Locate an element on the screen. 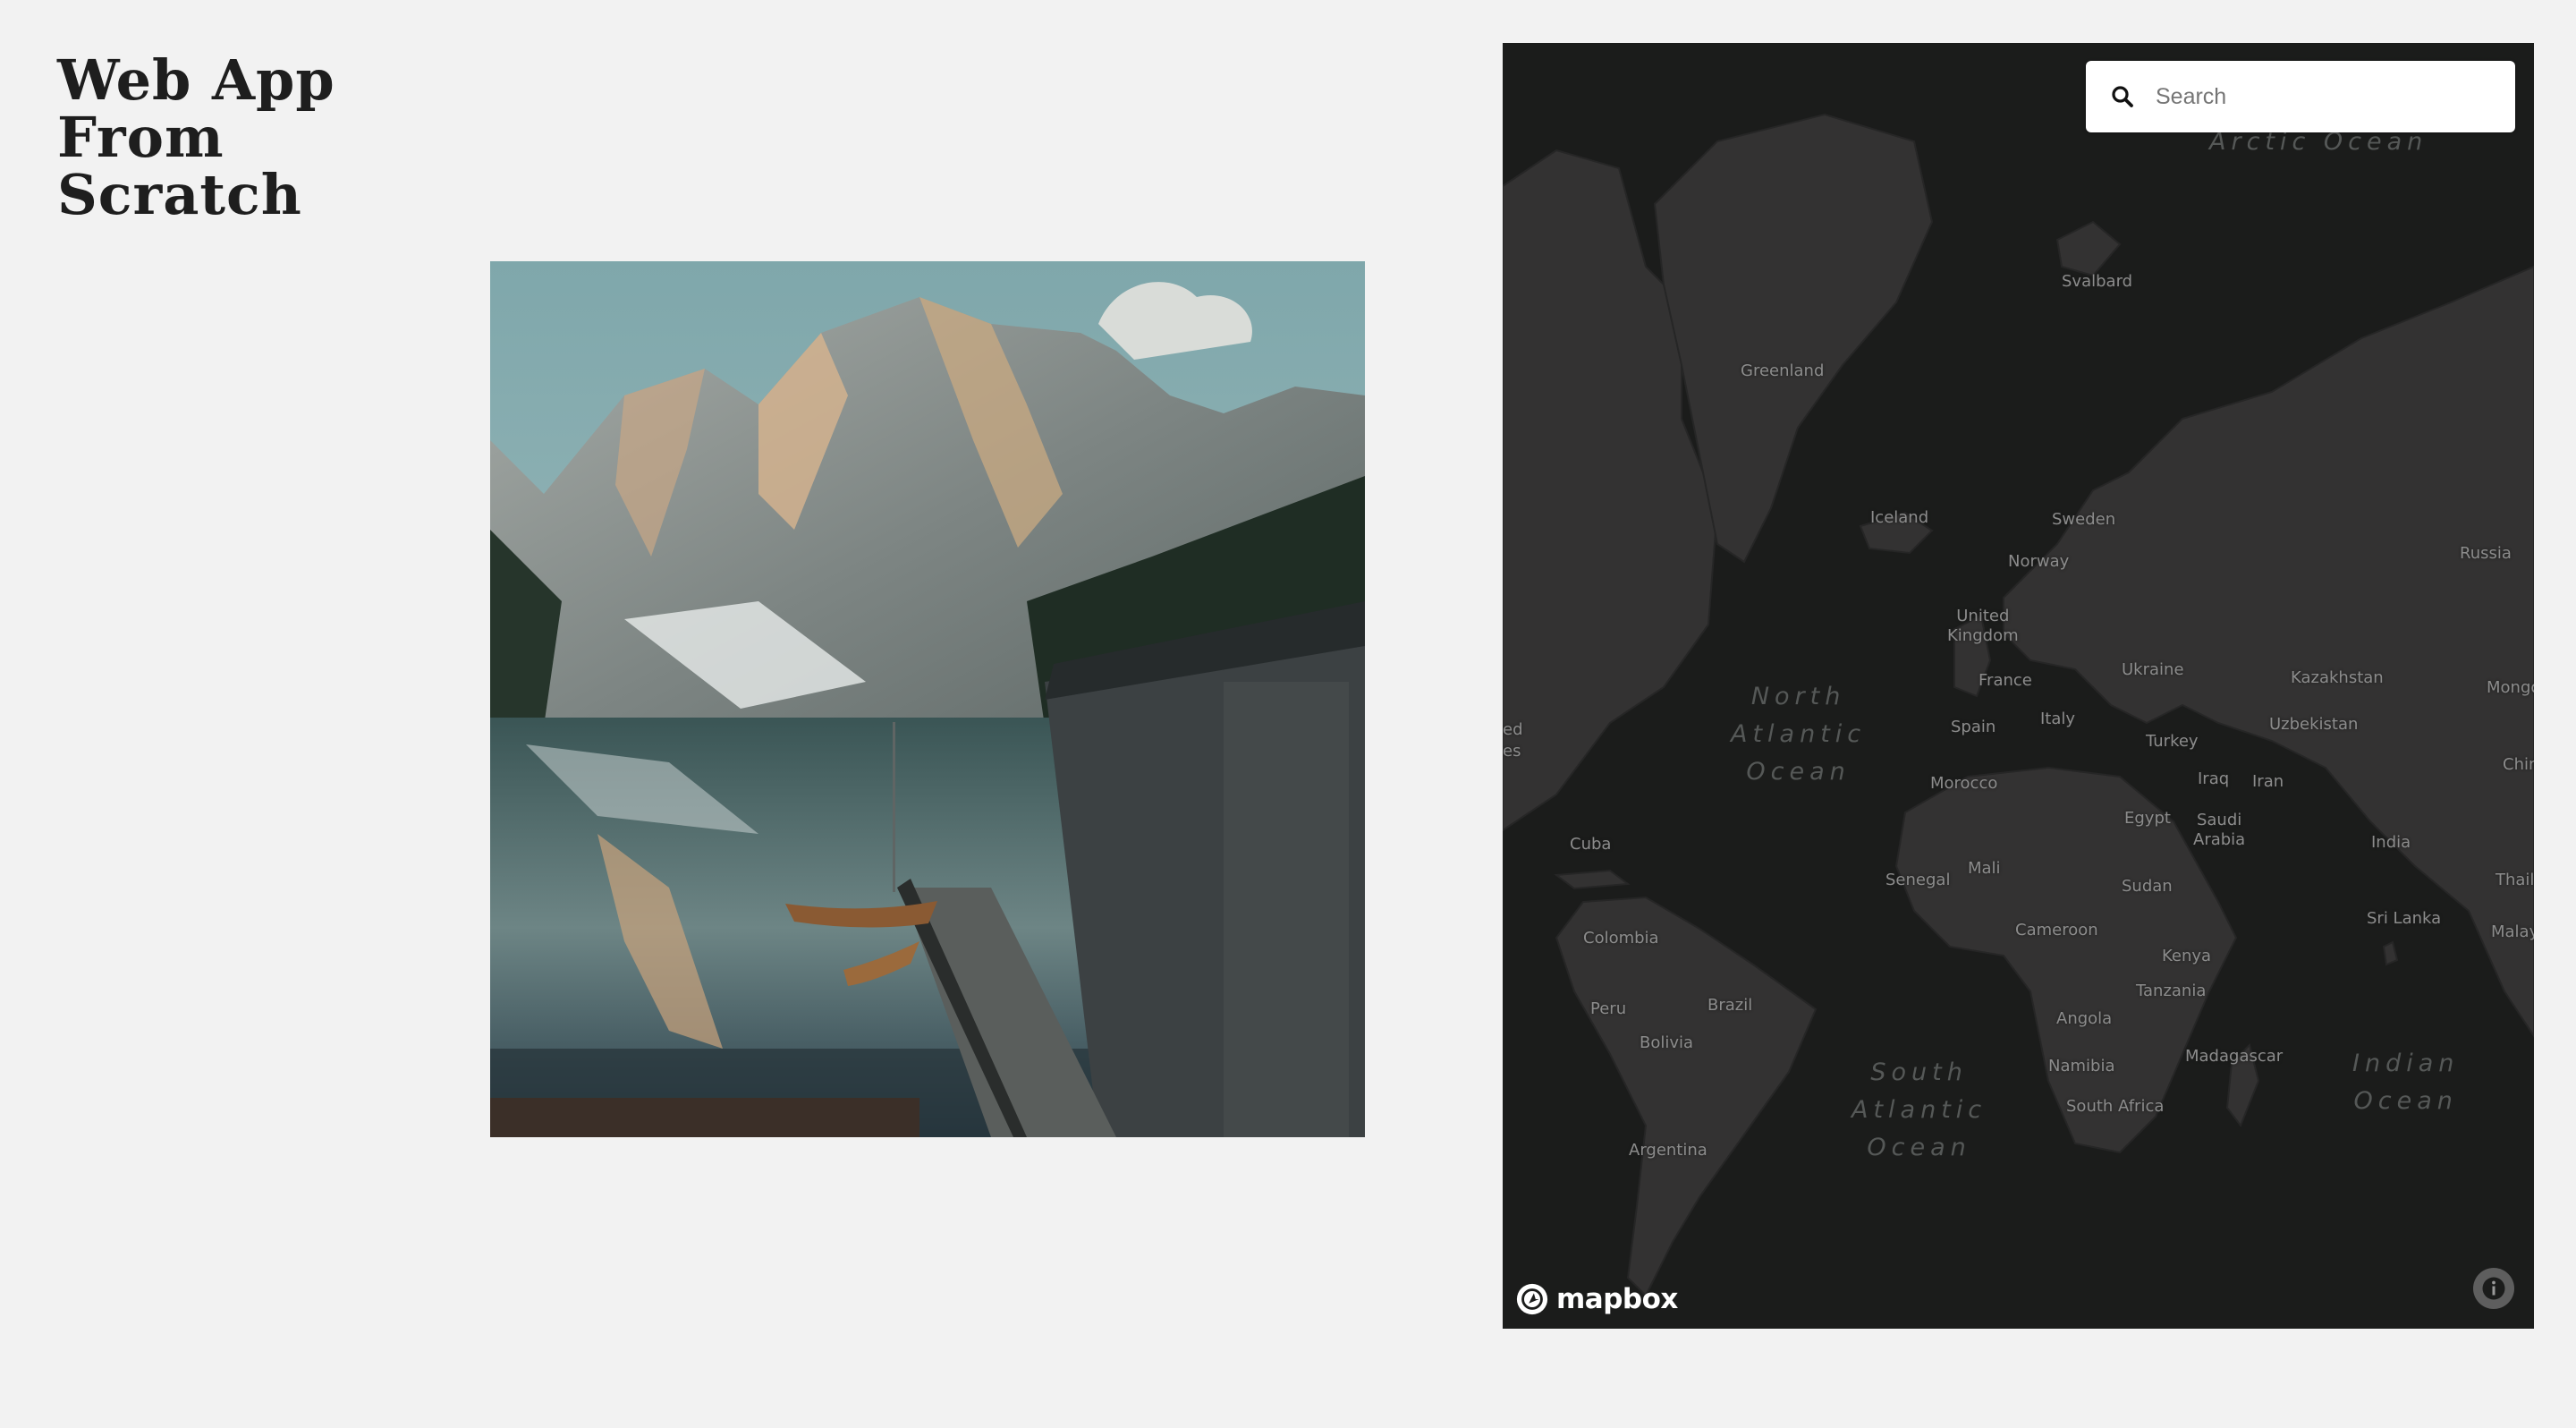 The image size is (2576, 1428). search-icon is located at coordinates (2122, 96).